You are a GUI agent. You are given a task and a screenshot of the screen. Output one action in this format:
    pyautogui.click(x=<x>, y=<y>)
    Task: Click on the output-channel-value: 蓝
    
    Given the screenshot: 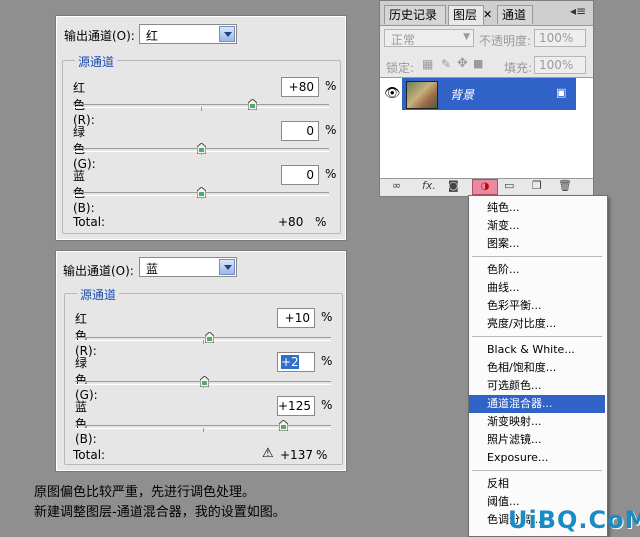 What is the action you would take?
    pyautogui.click(x=152, y=269)
    